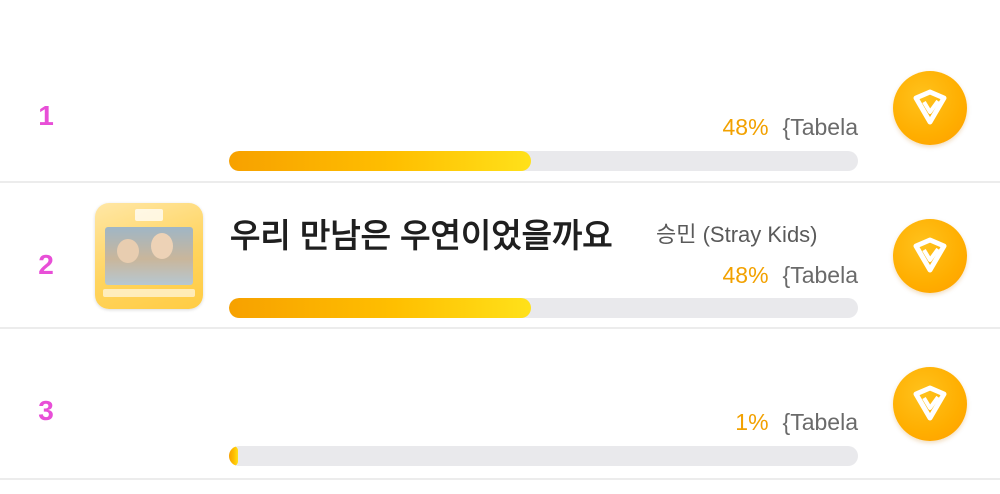  What do you see at coordinates (46, 264) in the screenshot?
I see `rank-number: 2` at bounding box center [46, 264].